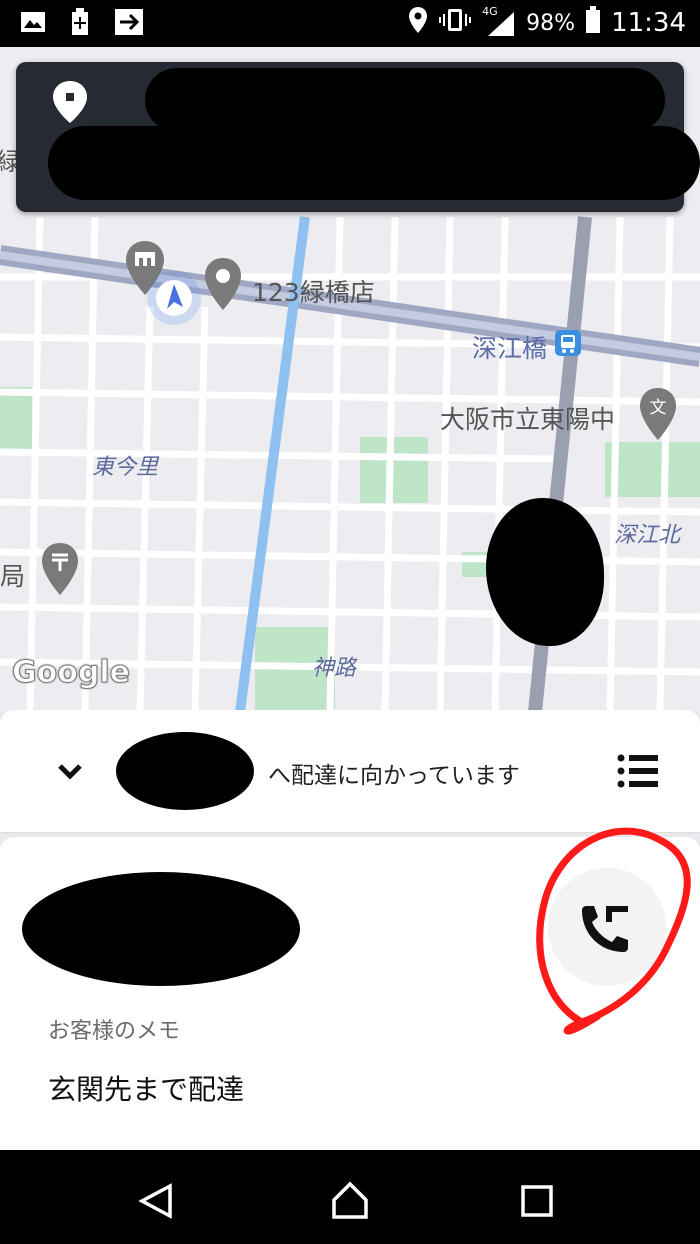 The width and height of the screenshot is (700, 1244). What do you see at coordinates (146, 1089) in the screenshot?
I see `memo-text: 玄関先まで配達` at bounding box center [146, 1089].